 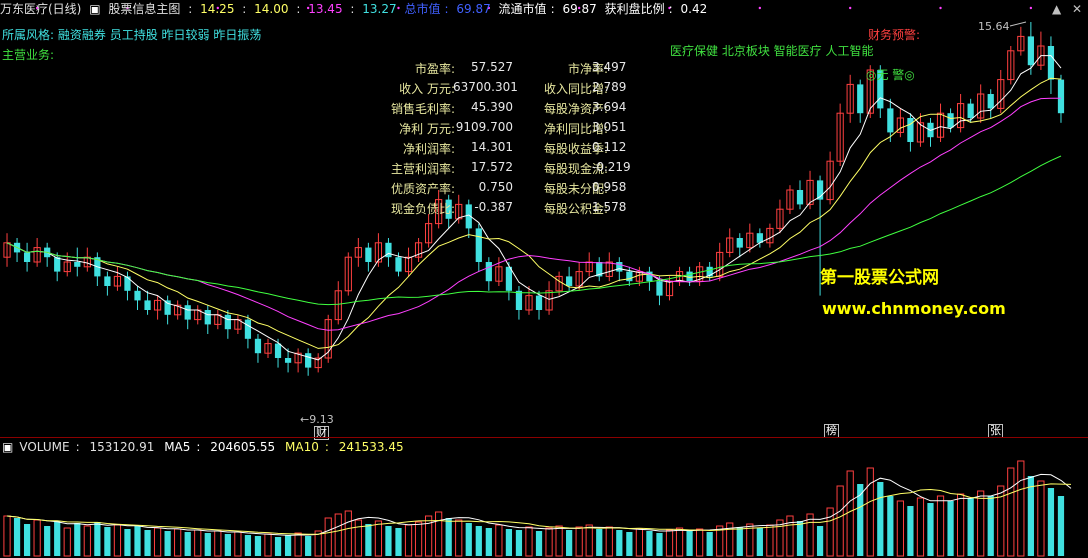 What do you see at coordinates (772, 51) in the screenshot?
I see `concept-tags: 医疗保健 北京板块 智能医疗 人工智能` at bounding box center [772, 51].